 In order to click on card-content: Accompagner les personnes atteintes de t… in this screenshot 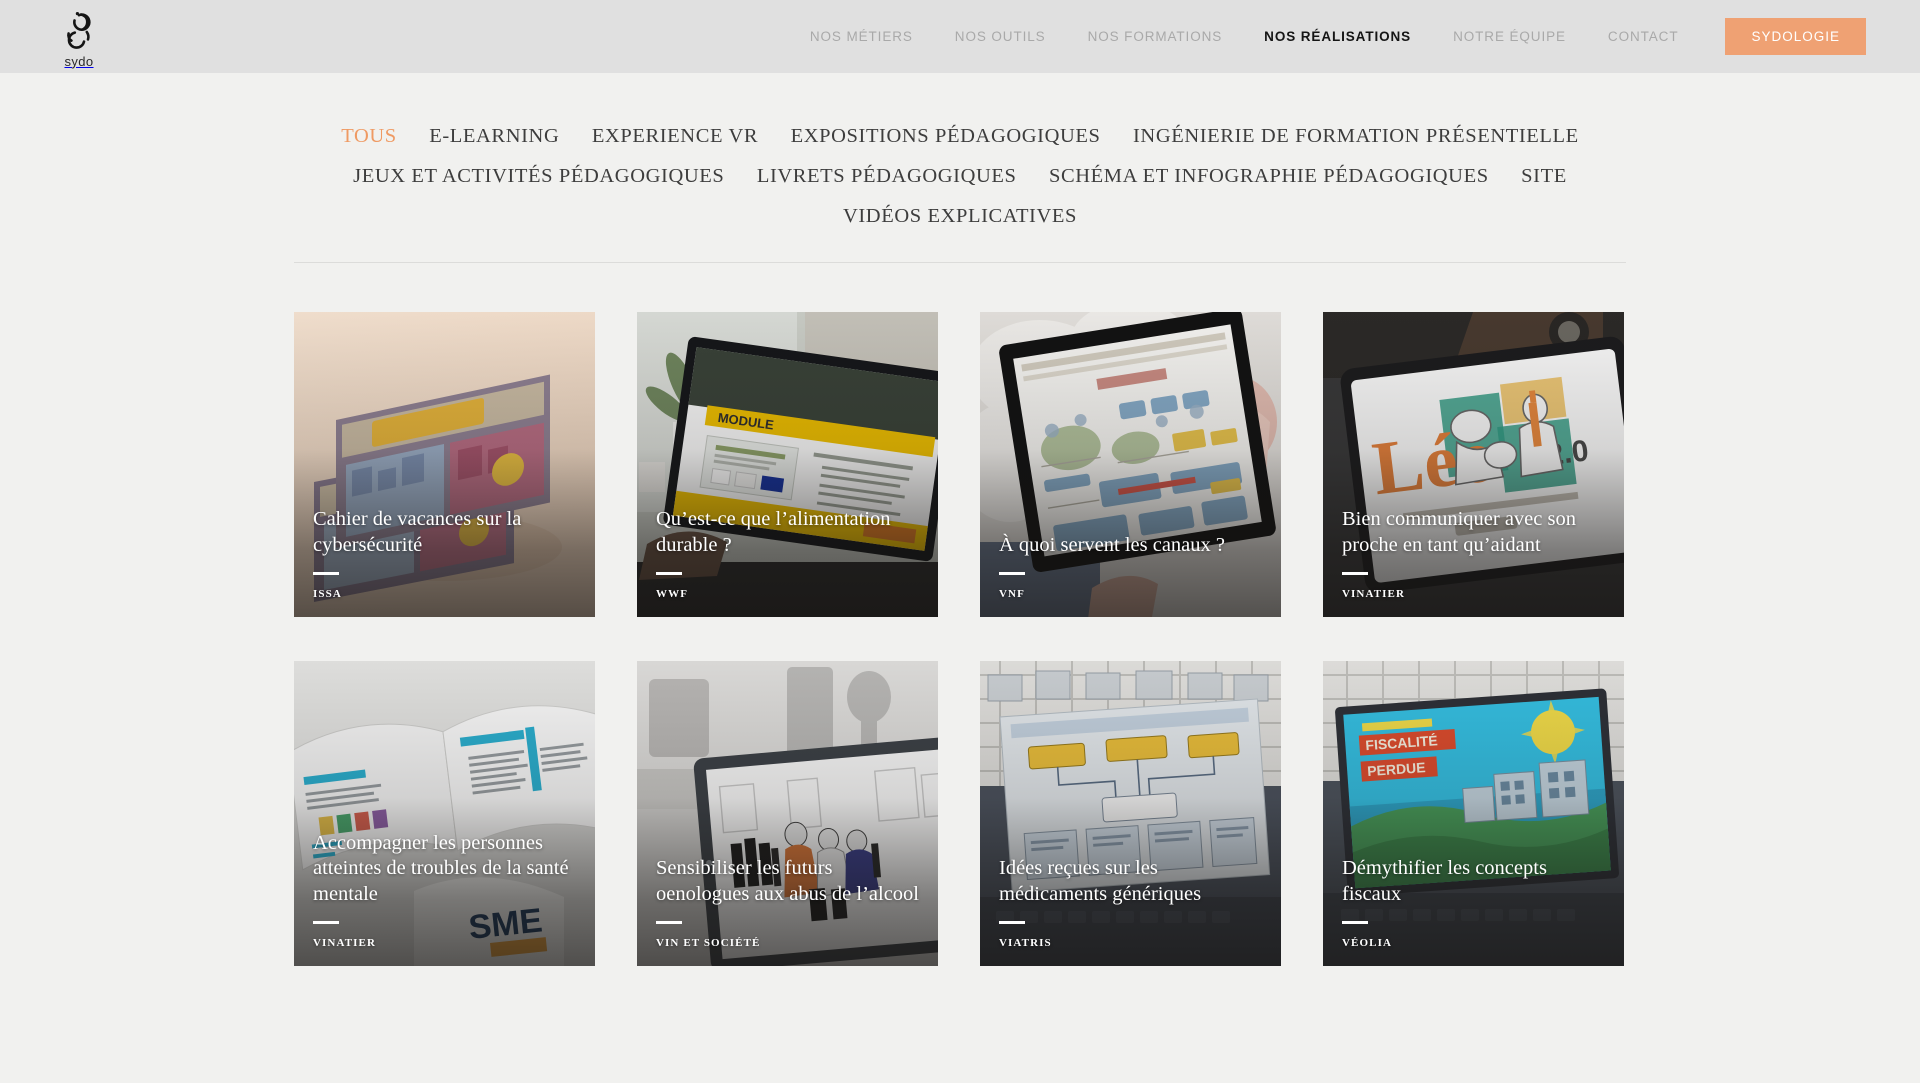, I will do `click(446, 890)`.